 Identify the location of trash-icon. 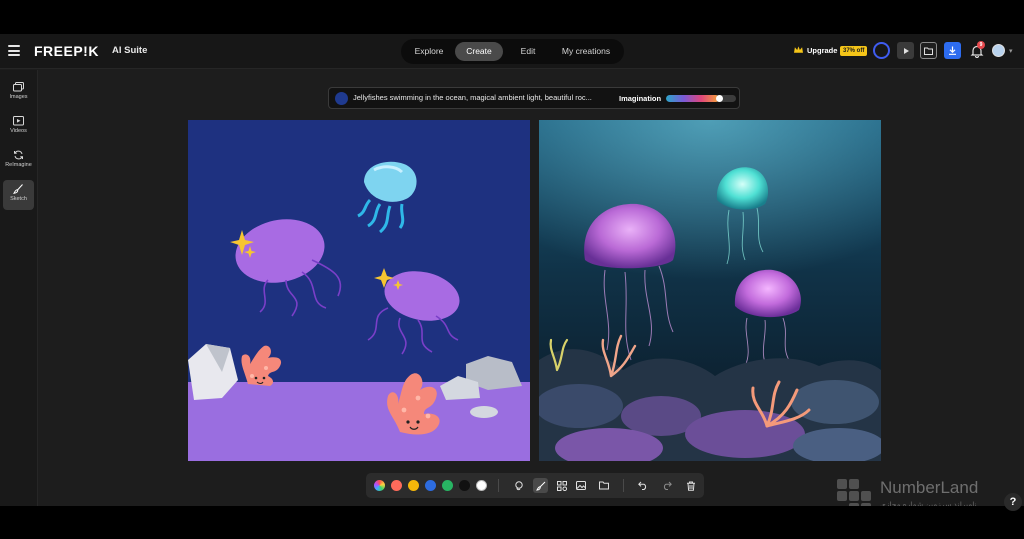
(690, 486).